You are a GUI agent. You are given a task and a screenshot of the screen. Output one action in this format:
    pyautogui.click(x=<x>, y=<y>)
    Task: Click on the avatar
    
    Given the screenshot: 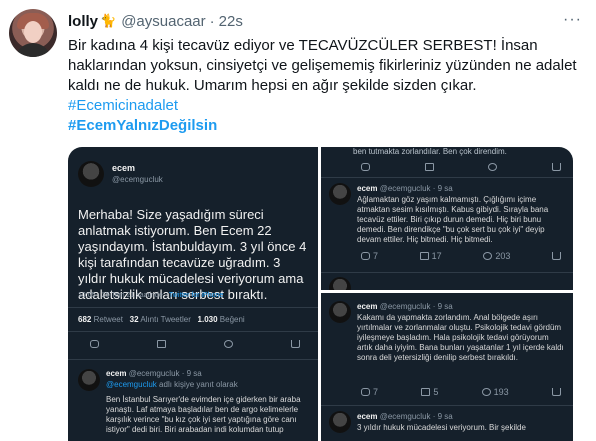 What is the action you would take?
    pyautogui.click(x=33, y=33)
    